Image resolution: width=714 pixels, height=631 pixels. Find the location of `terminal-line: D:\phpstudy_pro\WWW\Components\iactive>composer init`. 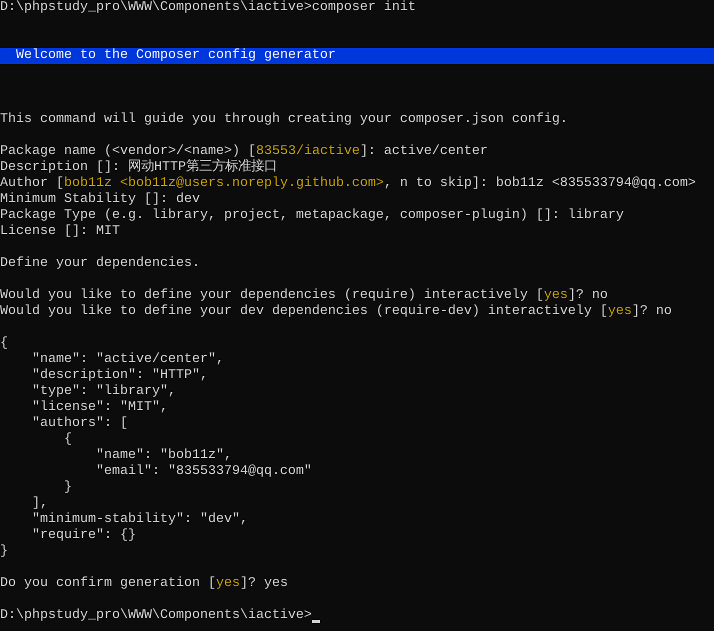

terminal-line: D:\phpstudy_pro\WWW\Components\iactive>composer init is located at coordinates (208, 8).